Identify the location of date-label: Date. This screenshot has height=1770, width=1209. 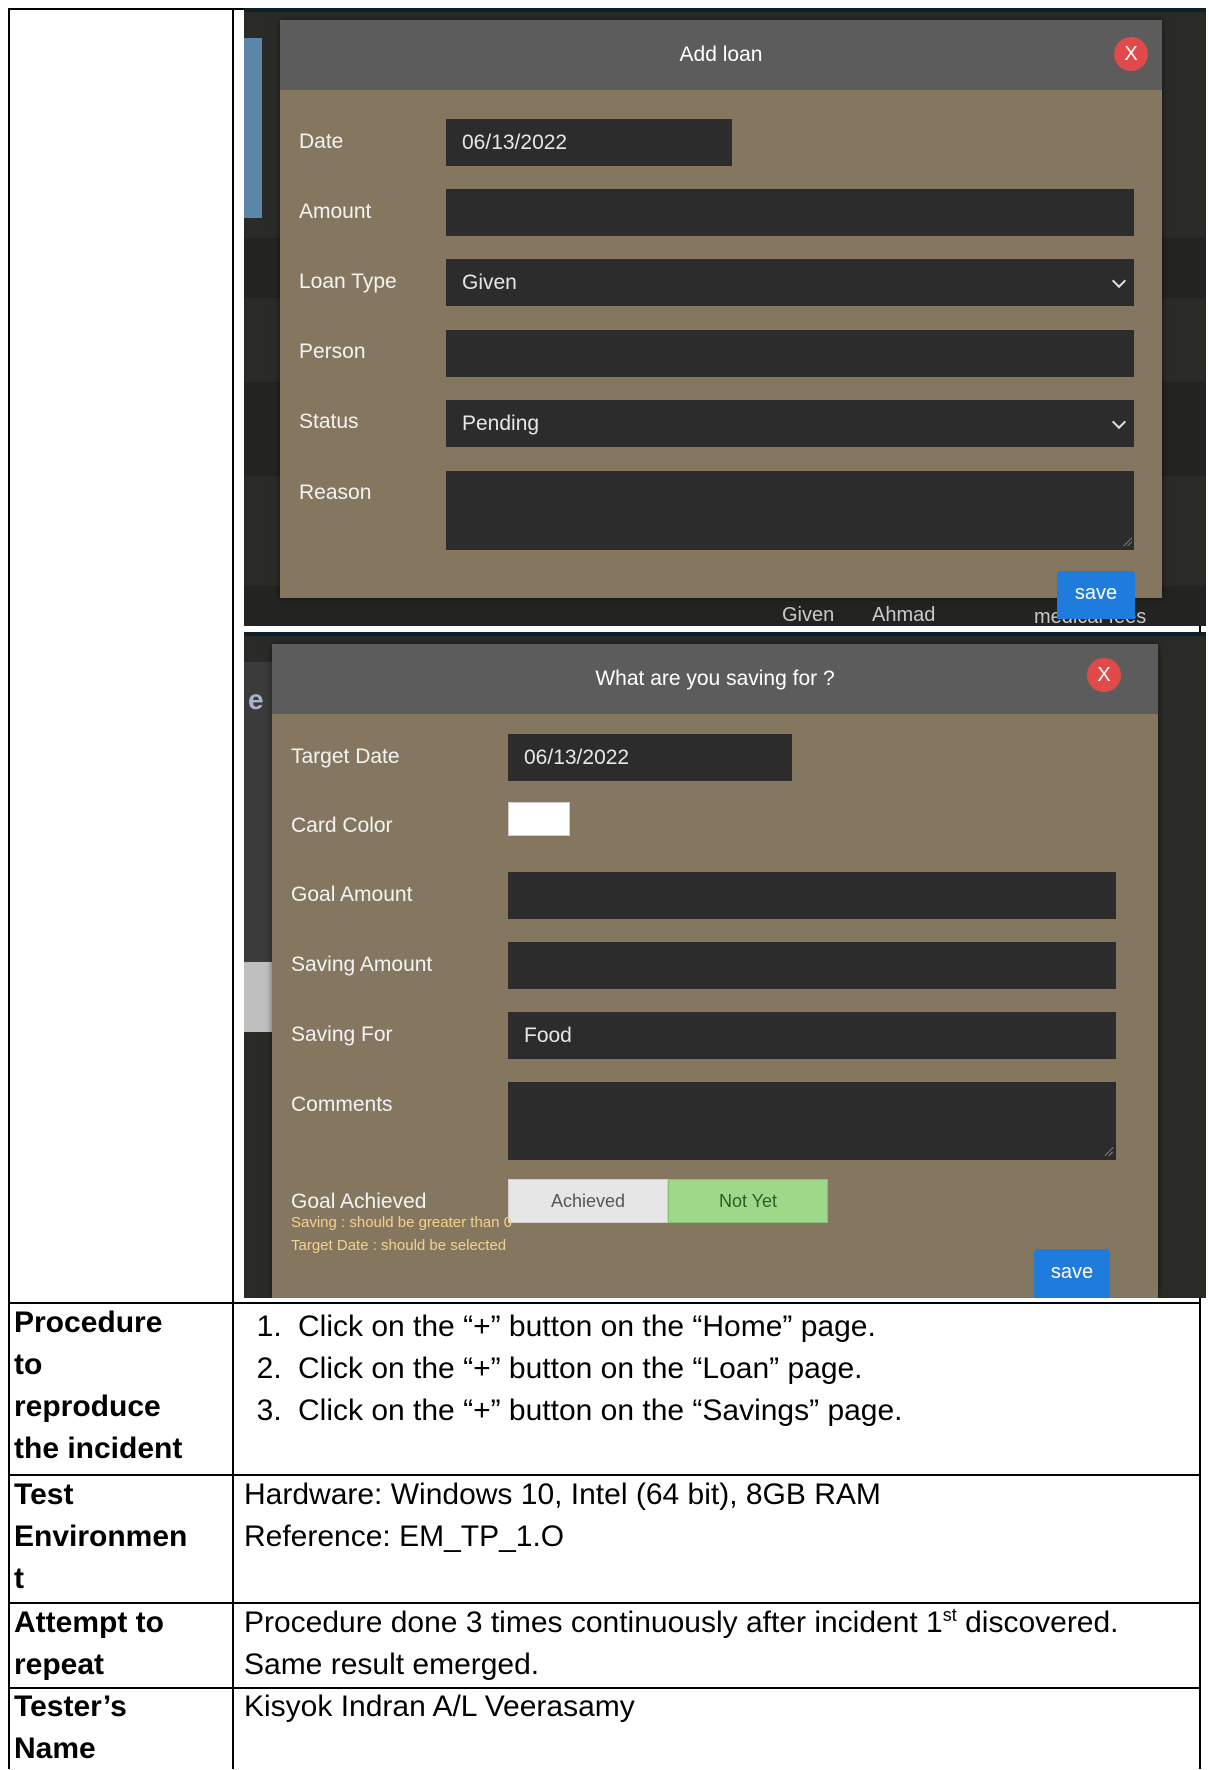
(321, 141).